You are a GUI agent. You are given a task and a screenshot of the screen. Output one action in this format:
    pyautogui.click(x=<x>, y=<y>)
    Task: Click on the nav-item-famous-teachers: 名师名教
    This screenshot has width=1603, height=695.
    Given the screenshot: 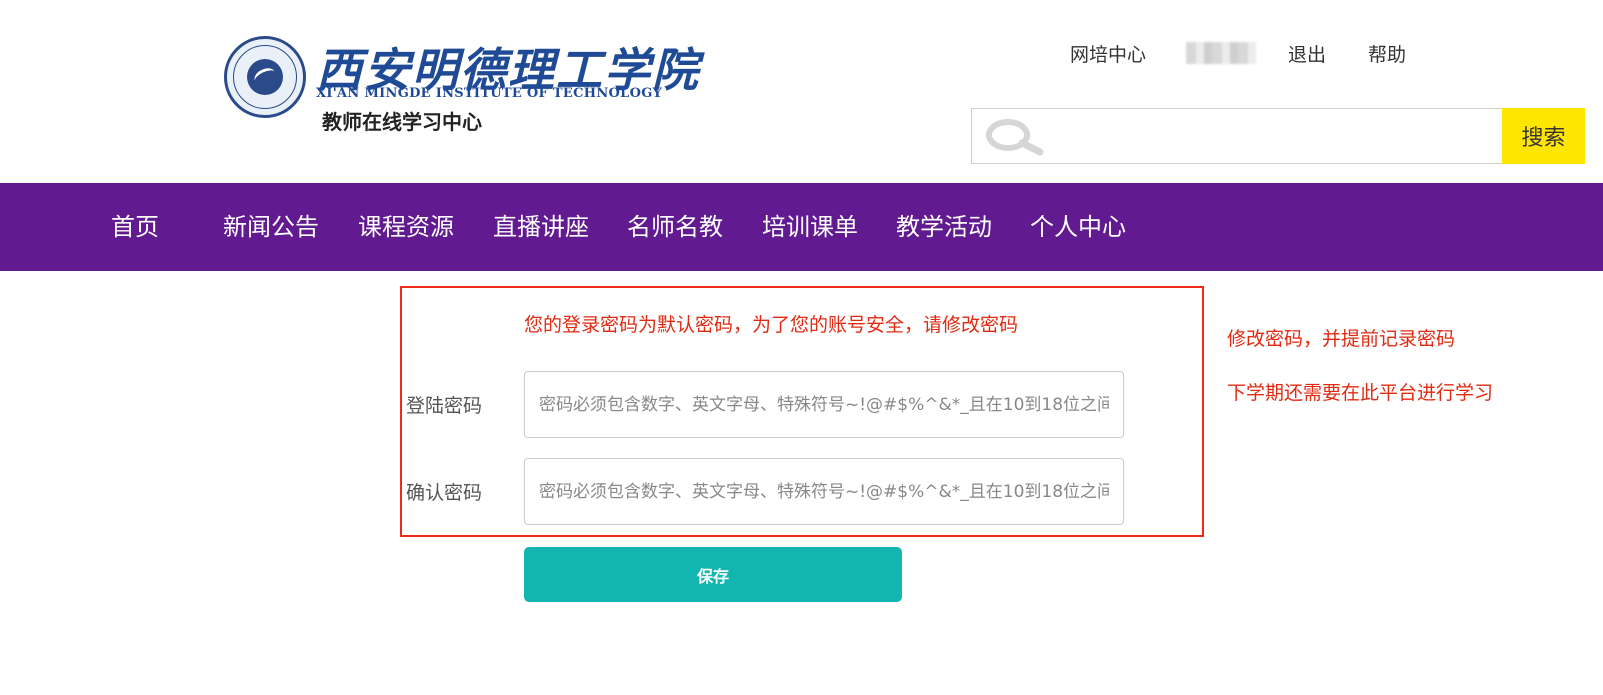 What is the action you would take?
    pyautogui.click(x=675, y=227)
    